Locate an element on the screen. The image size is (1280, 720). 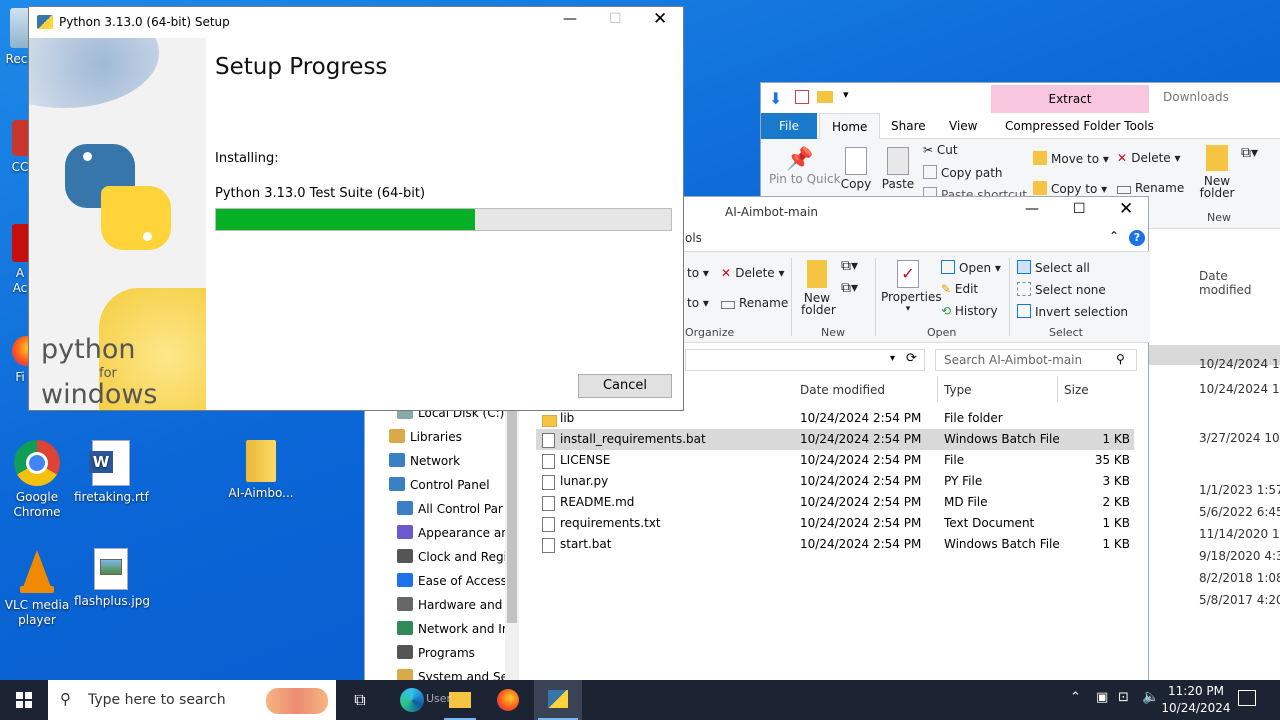
nav-item: Ease of Access is located at coordinates (452, 580).